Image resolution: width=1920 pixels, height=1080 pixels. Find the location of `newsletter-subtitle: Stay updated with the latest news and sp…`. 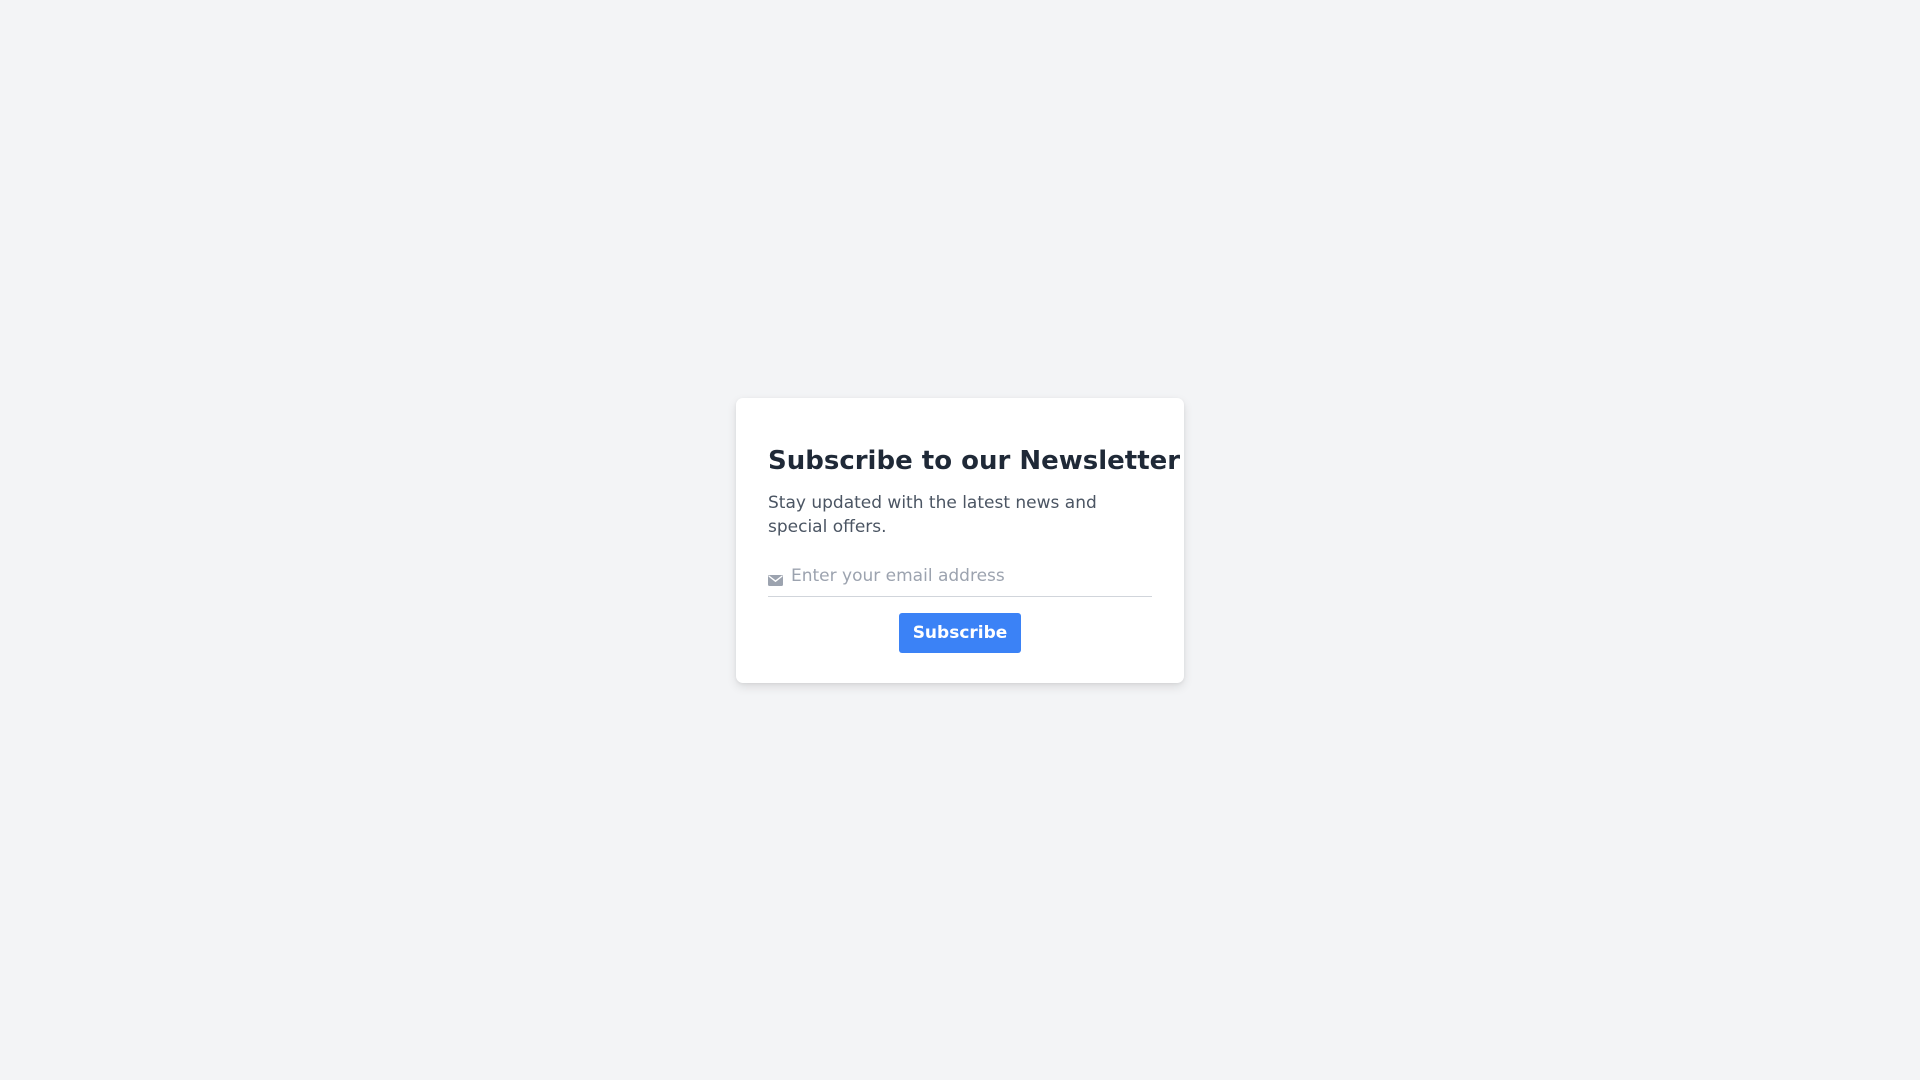

newsletter-subtitle: Stay updated with the latest news and sp… is located at coordinates (932, 515).